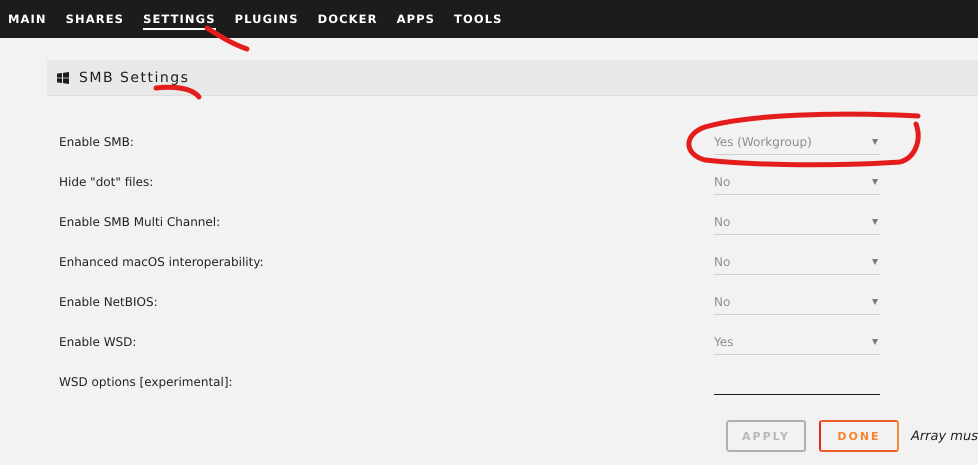 The width and height of the screenshot is (978, 465). Describe the element at coordinates (797, 142) in the screenshot. I see `select-dropdown: Yes (Workgroup)` at that location.